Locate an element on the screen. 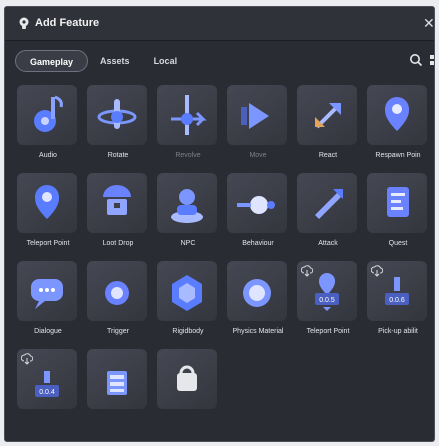  trigger-icon is located at coordinates (117, 291).